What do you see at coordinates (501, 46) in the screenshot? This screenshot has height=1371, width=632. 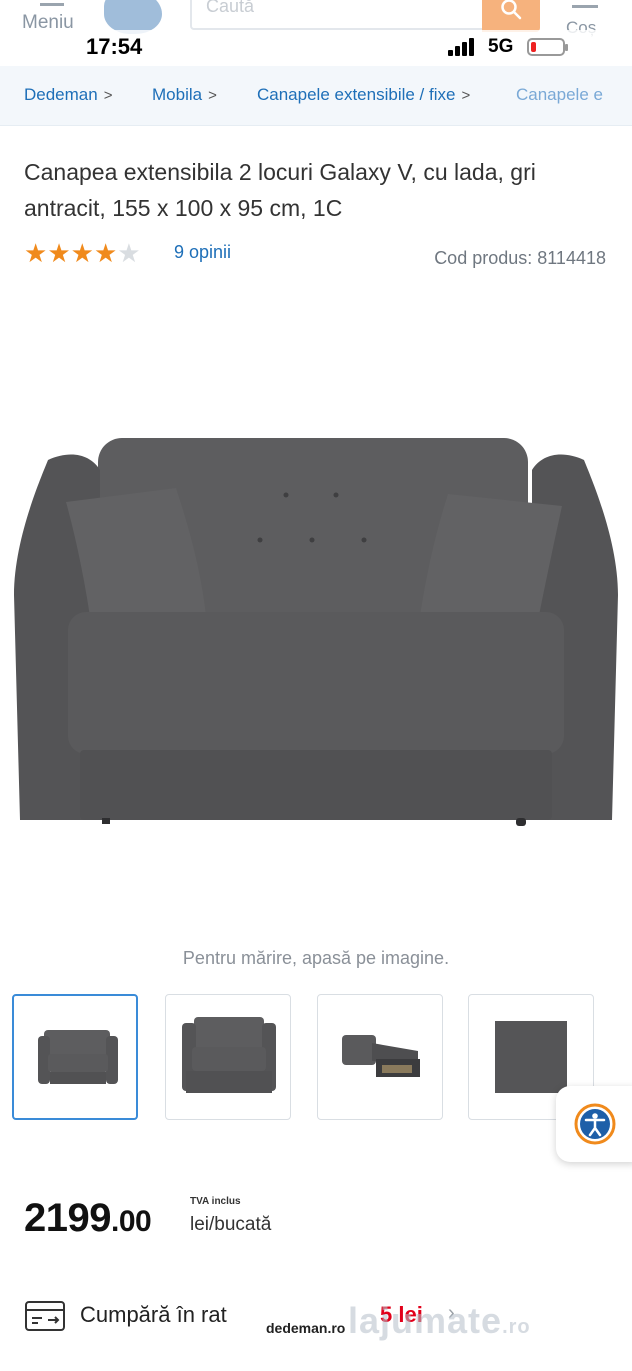 I see `network-type: 5G` at bounding box center [501, 46].